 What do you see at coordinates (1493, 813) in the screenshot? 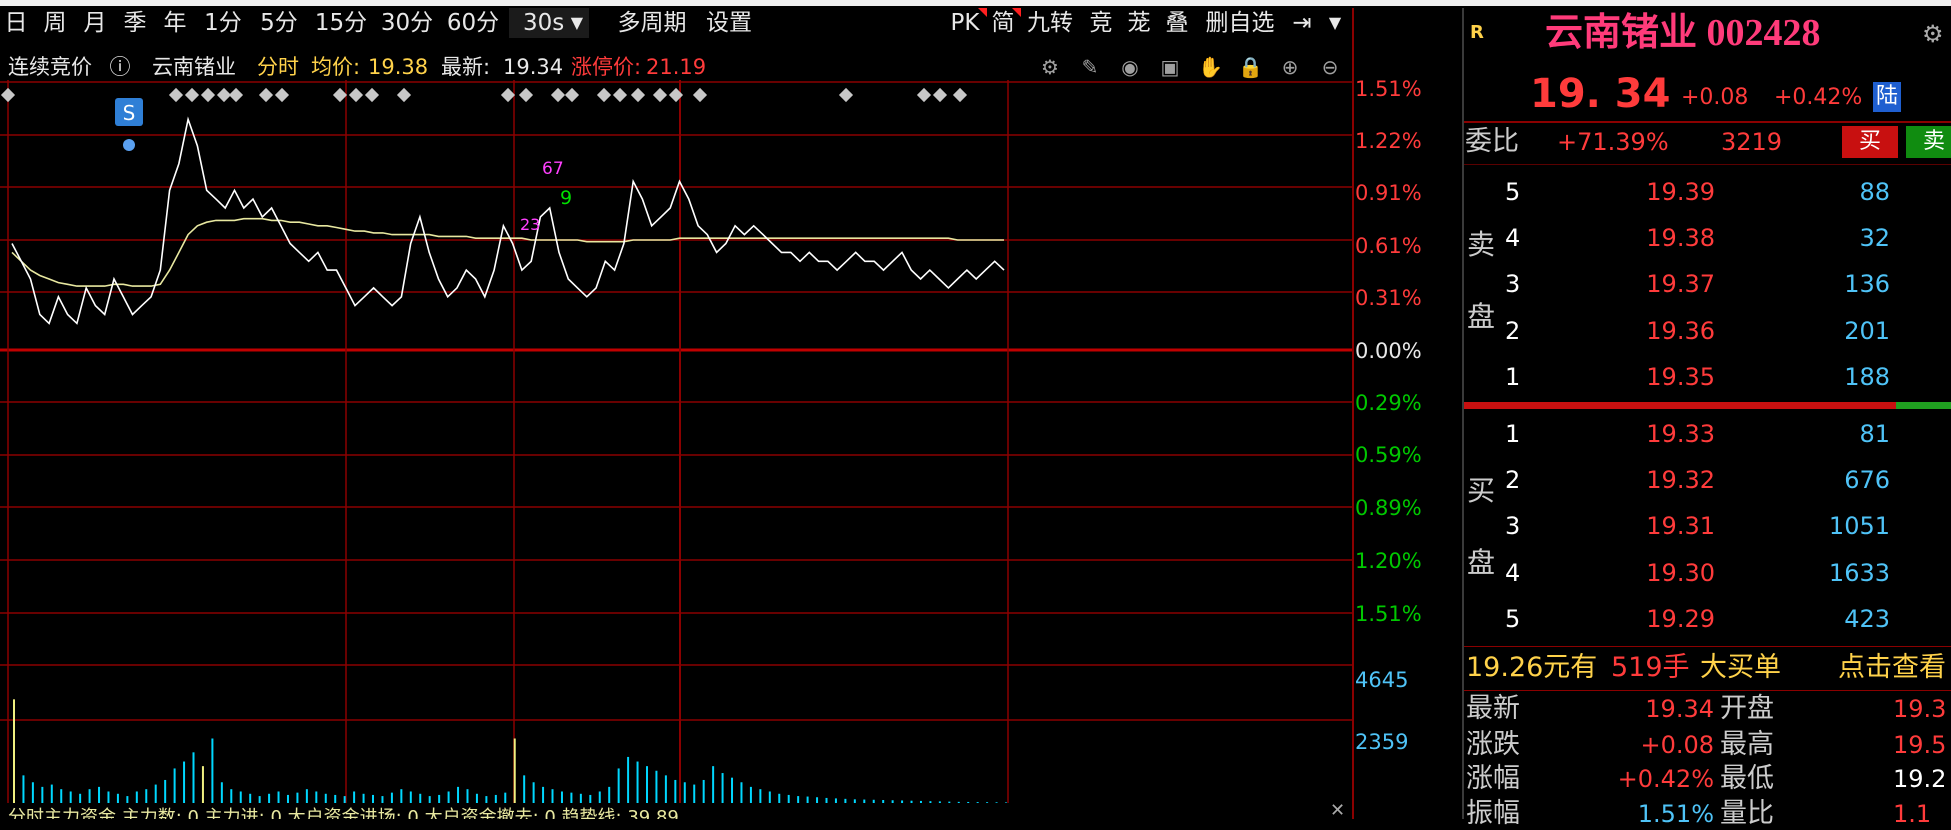
I see `stat-label: 振幅` at bounding box center [1493, 813].